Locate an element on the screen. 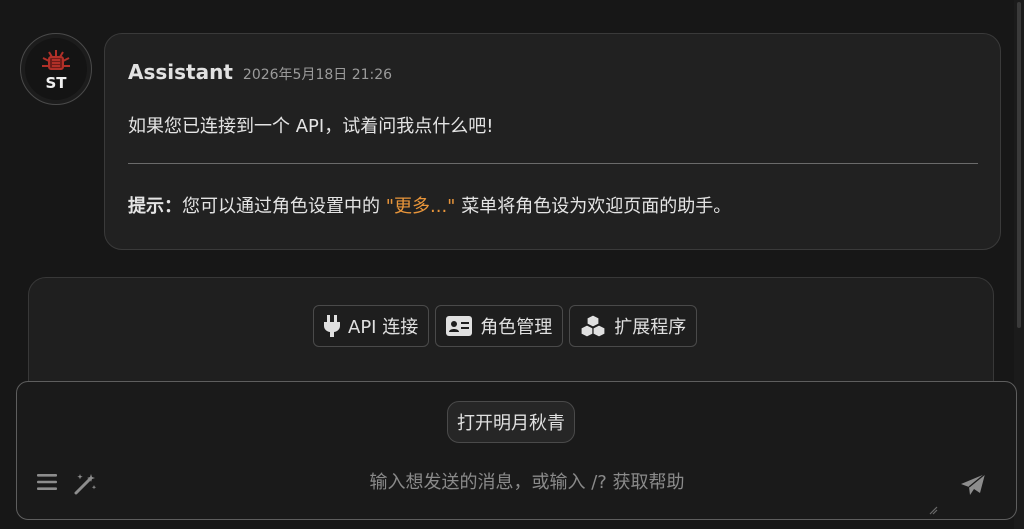  more-menu-highlight: "更多..." is located at coordinates (420, 206).